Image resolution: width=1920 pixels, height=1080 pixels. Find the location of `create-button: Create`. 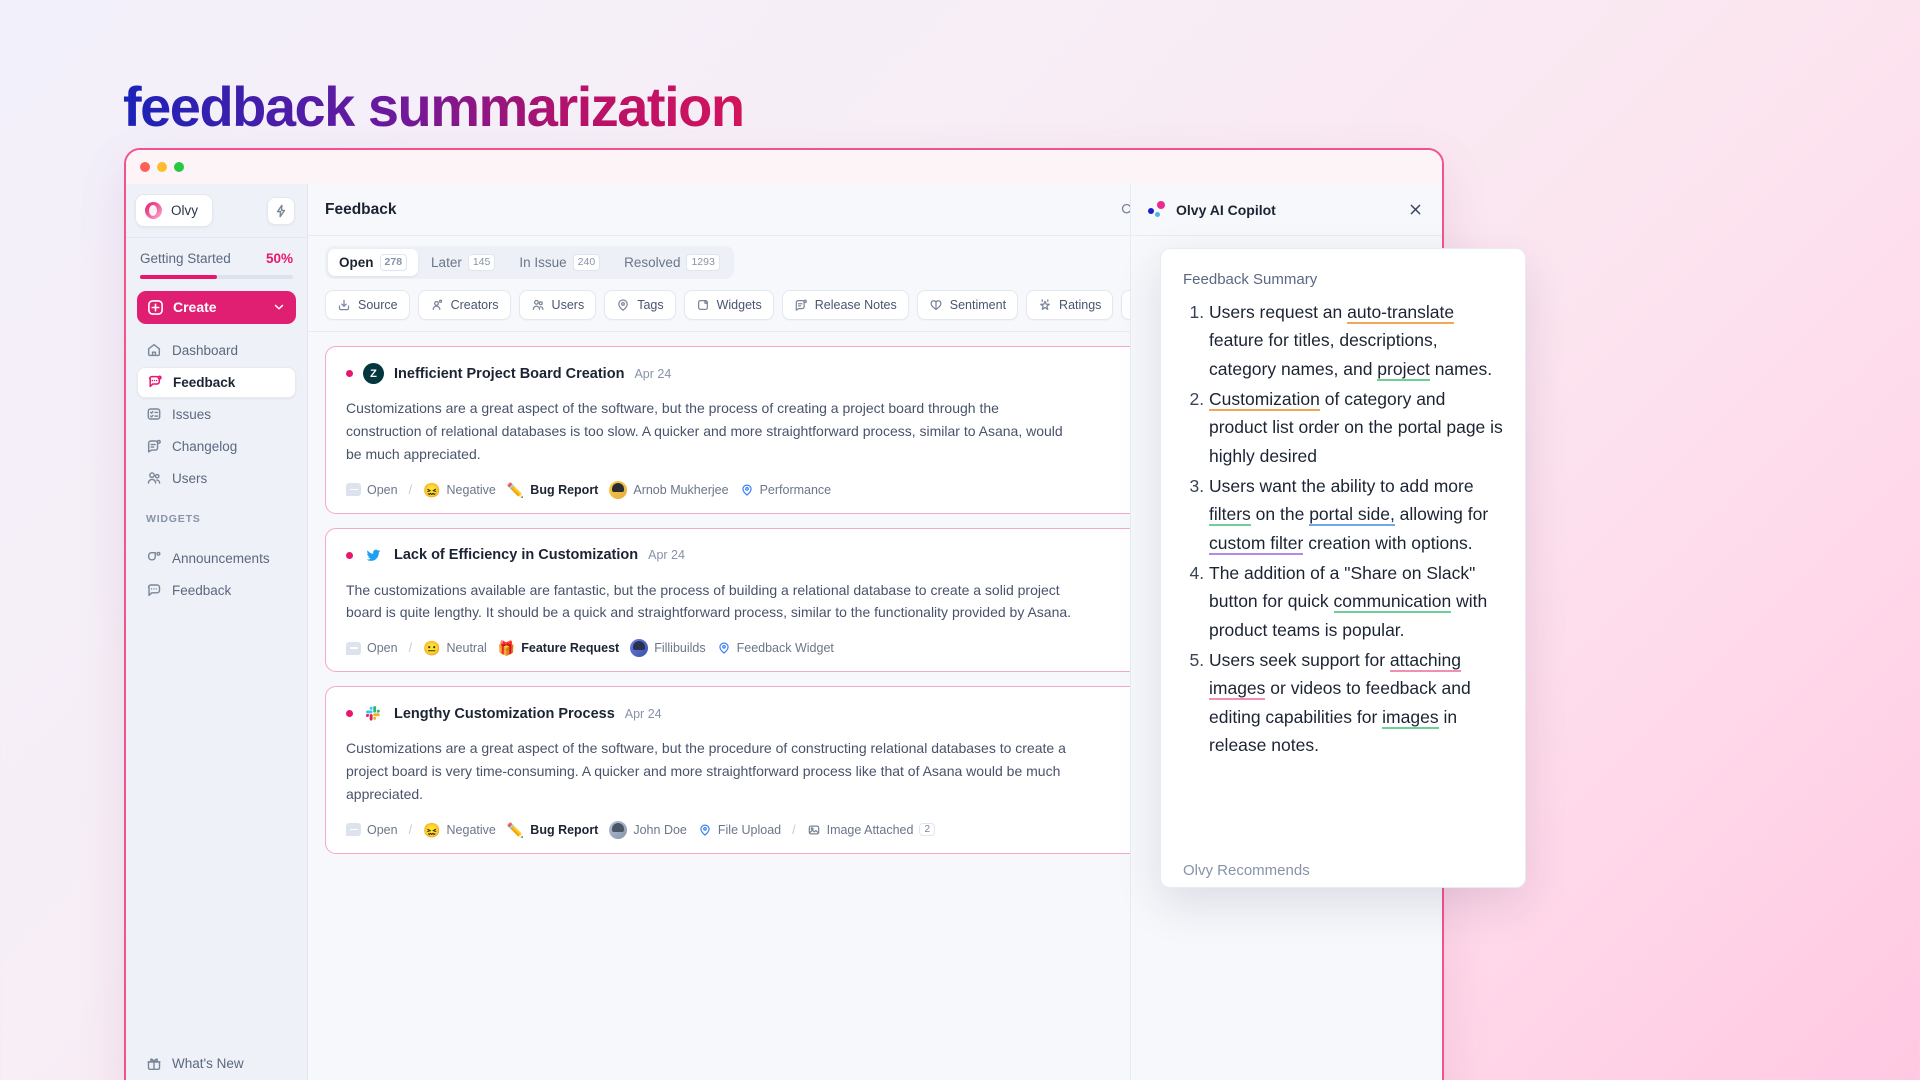

create-button: Create is located at coordinates (216, 307).